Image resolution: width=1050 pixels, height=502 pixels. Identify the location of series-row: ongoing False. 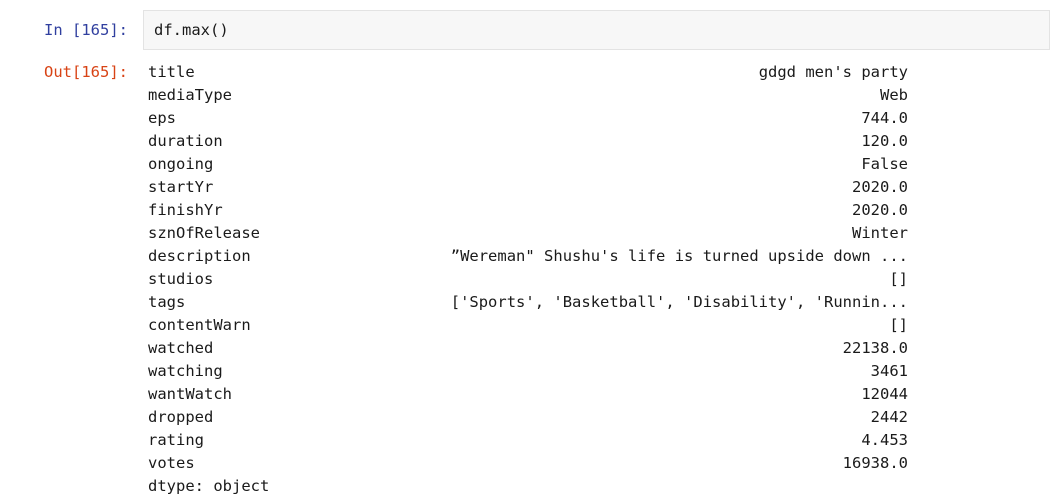
(528, 164).